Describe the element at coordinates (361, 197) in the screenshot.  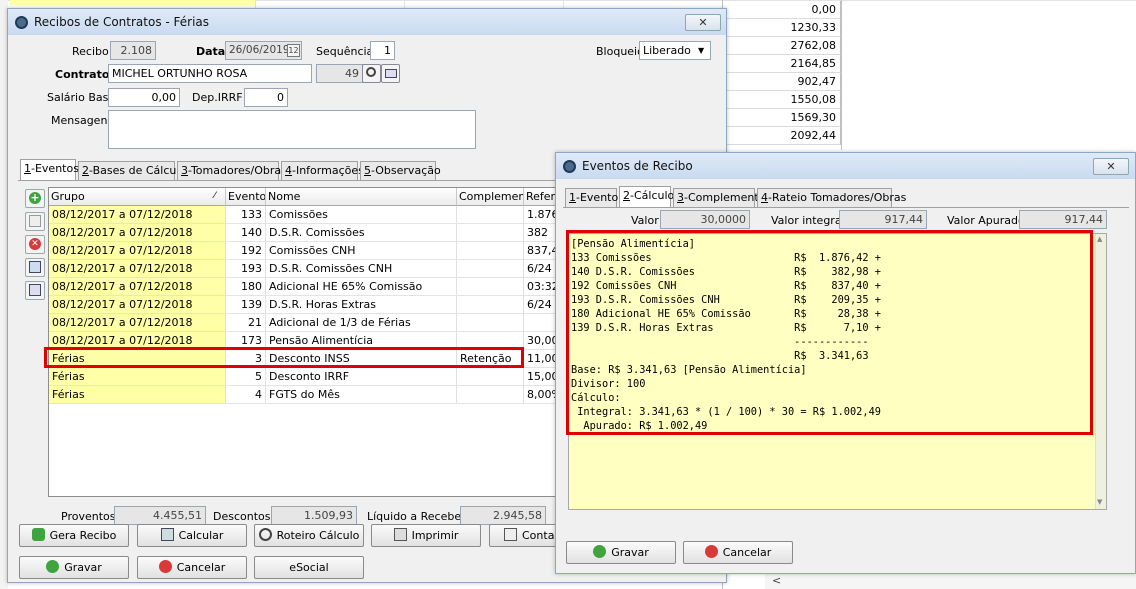
I see `col-header-nome: Nome` at that location.